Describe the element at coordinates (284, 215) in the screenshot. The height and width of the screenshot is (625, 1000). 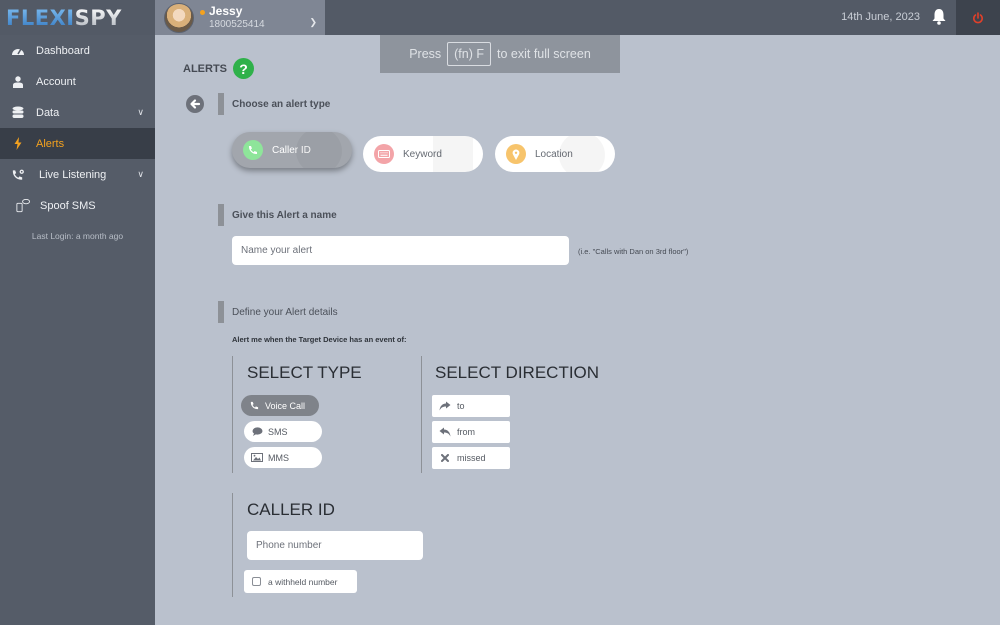
I see `section-label: Give this Alert a name` at that location.